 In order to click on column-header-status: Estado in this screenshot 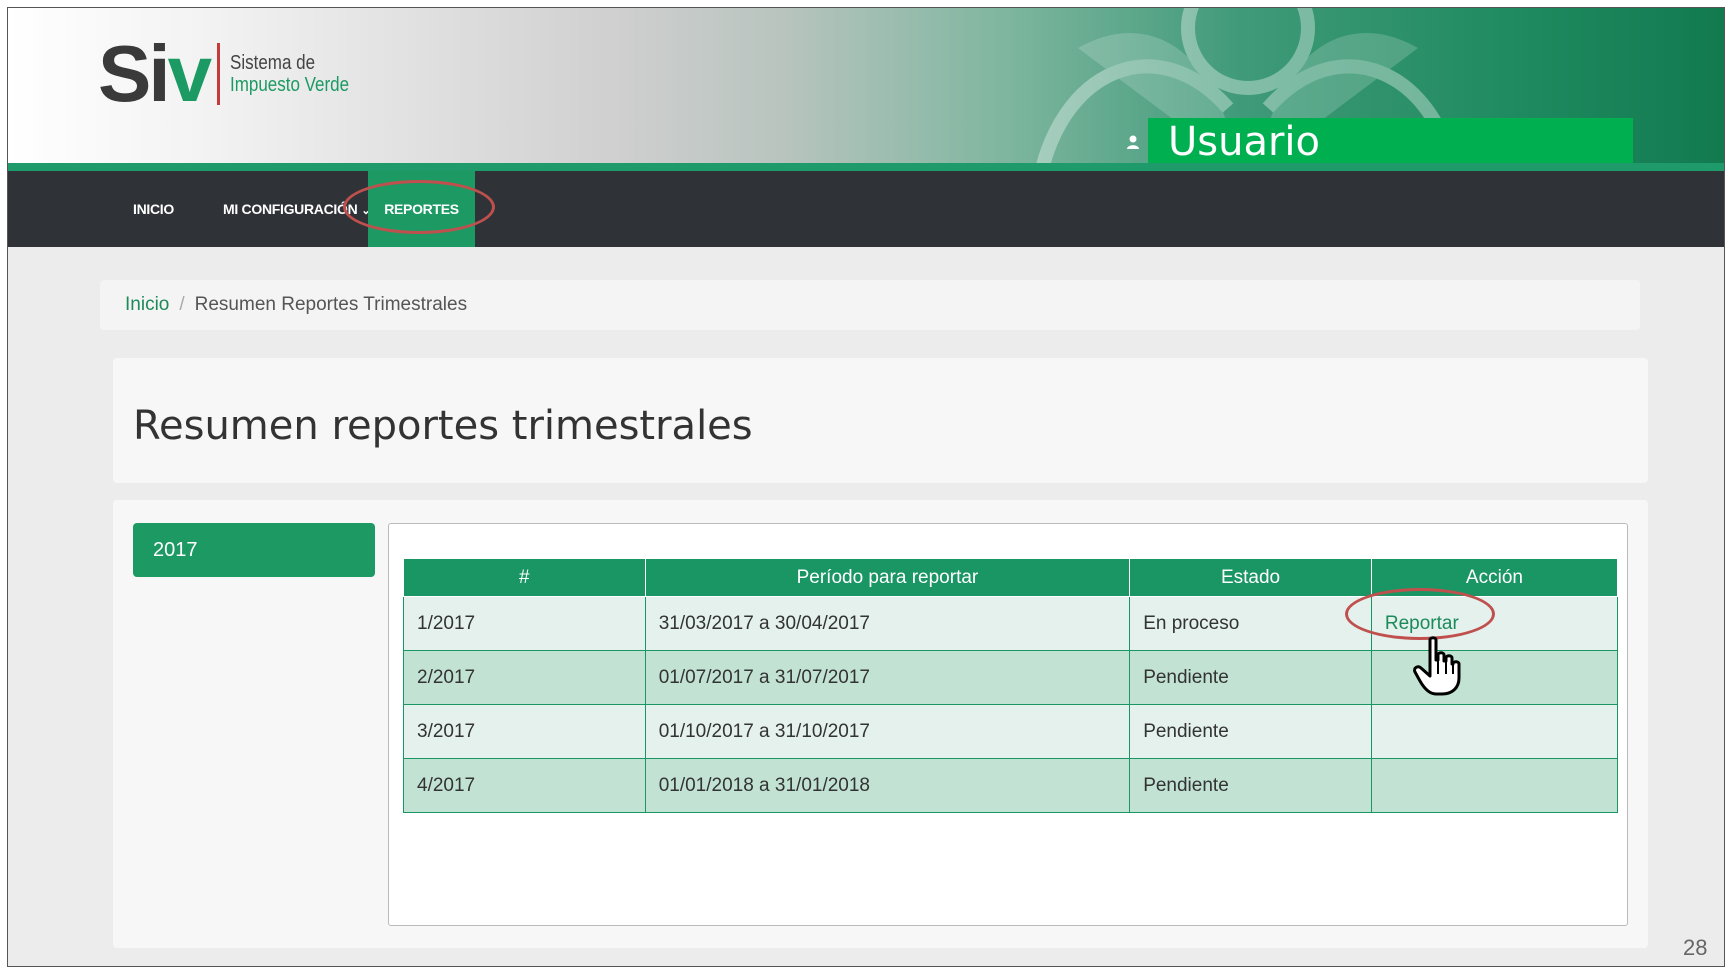, I will do `click(1250, 577)`.